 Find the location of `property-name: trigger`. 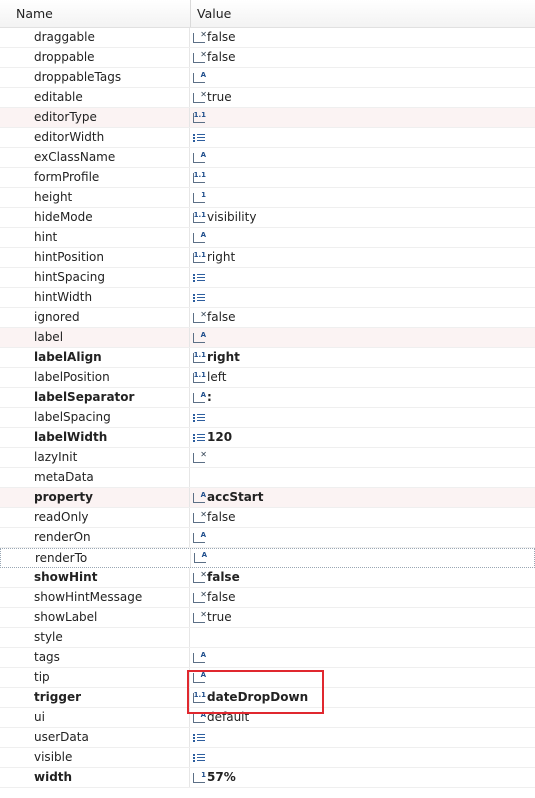

property-name: trigger is located at coordinates (95, 697).